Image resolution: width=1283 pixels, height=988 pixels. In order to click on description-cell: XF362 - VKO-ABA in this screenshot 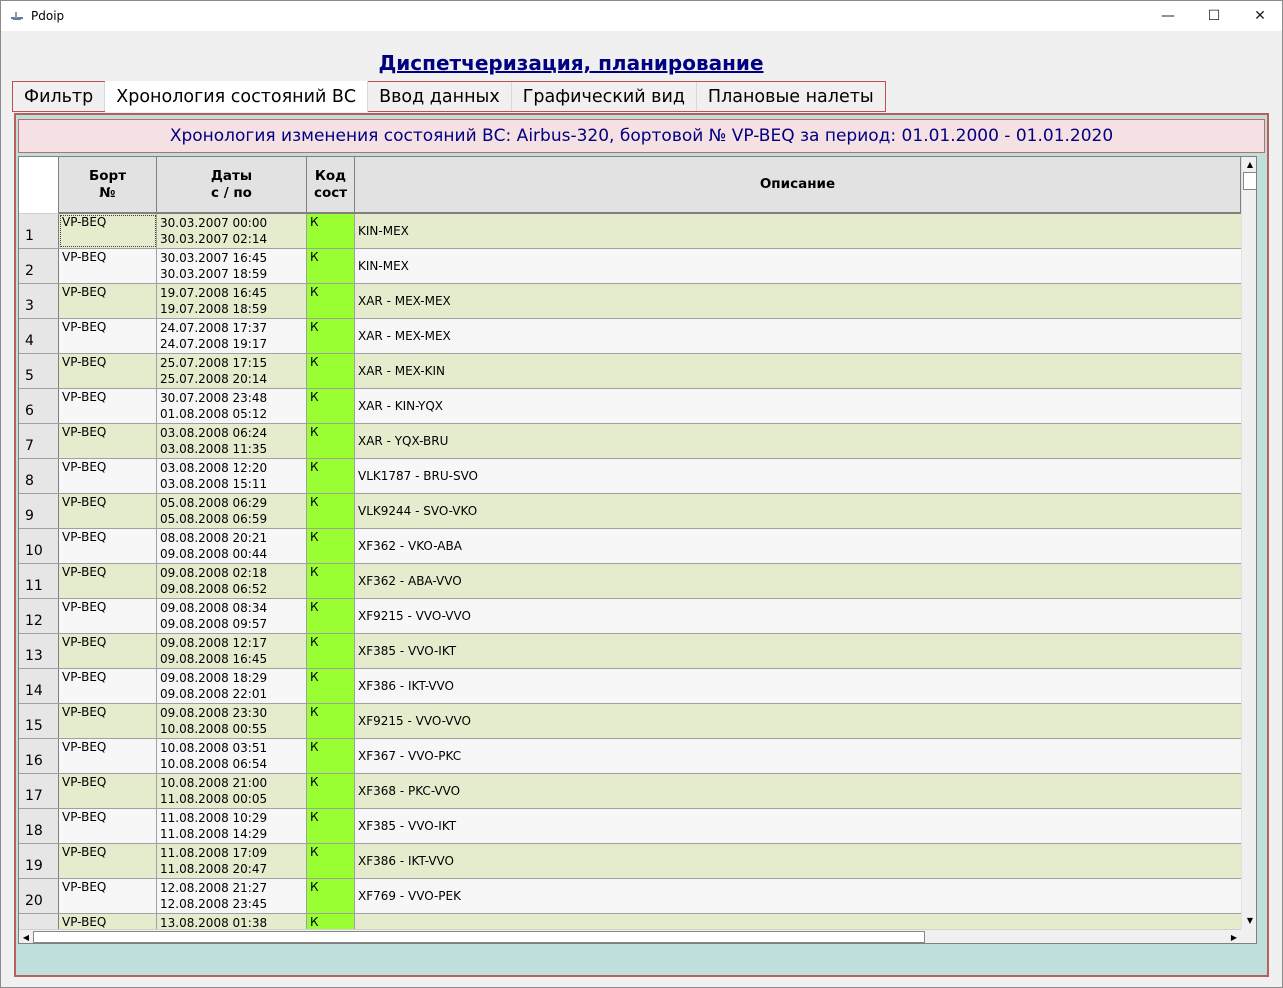, I will do `click(798, 546)`.